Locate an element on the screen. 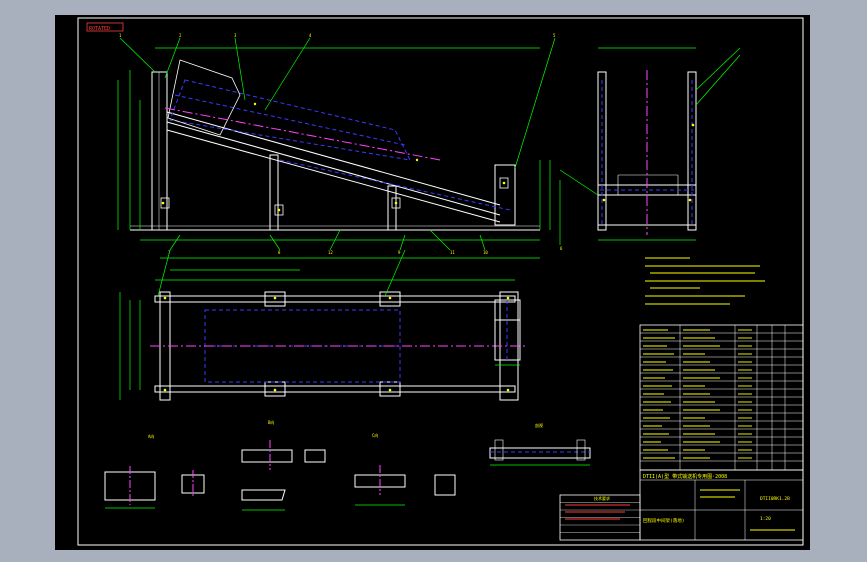 The image size is (867, 562). drawing-scale: 1:20 is located at coordinates (765, 519).